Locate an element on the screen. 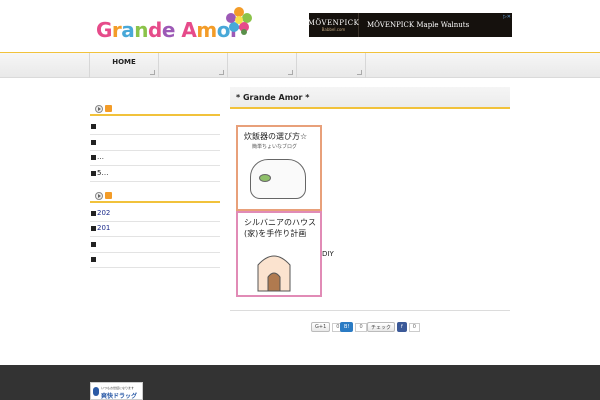  hatena-share: B! 0 is located at coordinates (353, 327).